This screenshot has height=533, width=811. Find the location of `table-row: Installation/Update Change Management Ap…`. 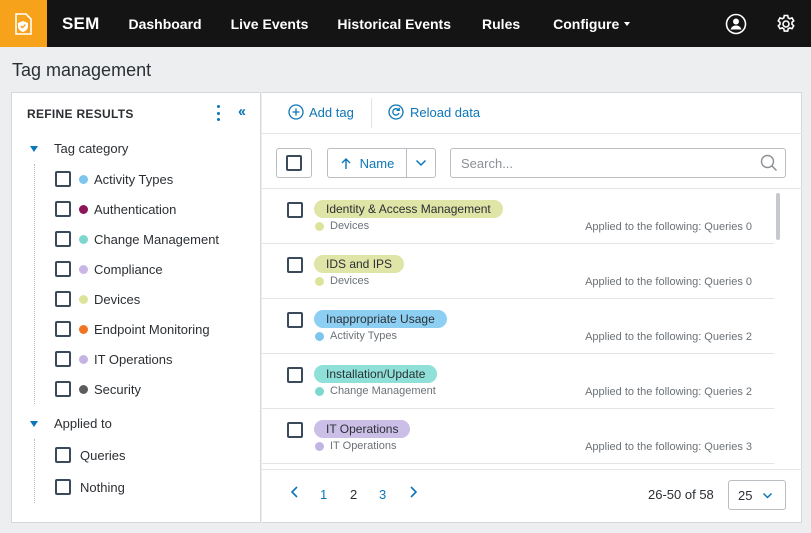

table-row: Installation/Update Change Management Ap… is located at coordinates (518, 381).